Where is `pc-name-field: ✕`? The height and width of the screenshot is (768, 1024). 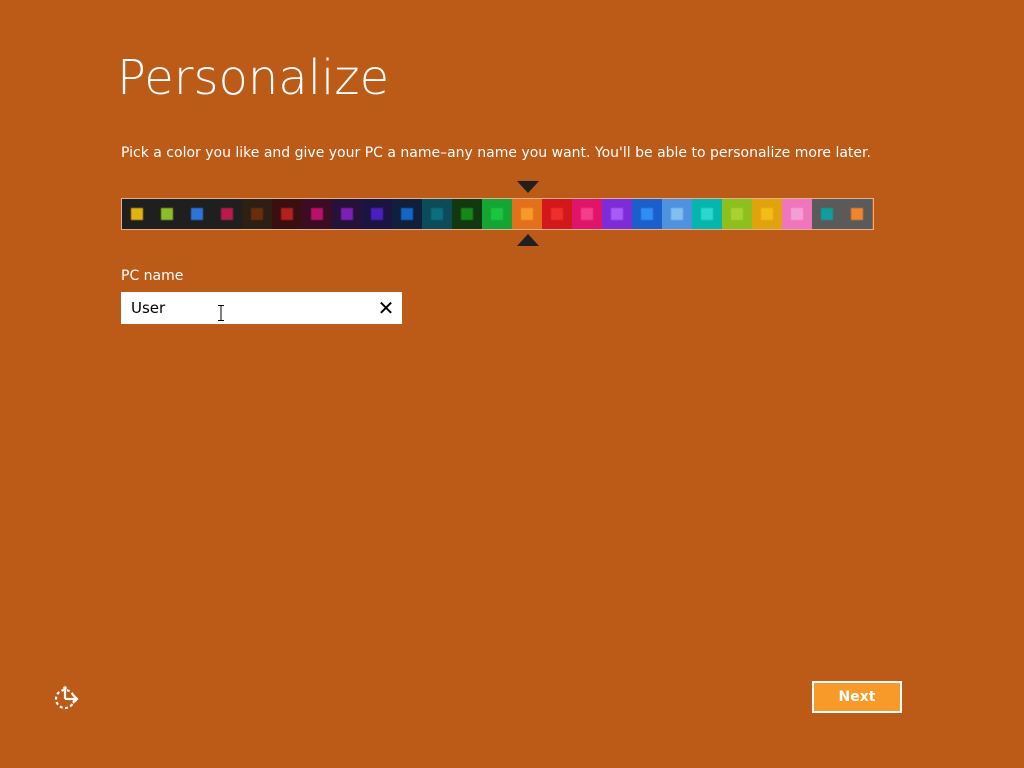 pc-name-field: ✕ is located at coordinates (261, 308).